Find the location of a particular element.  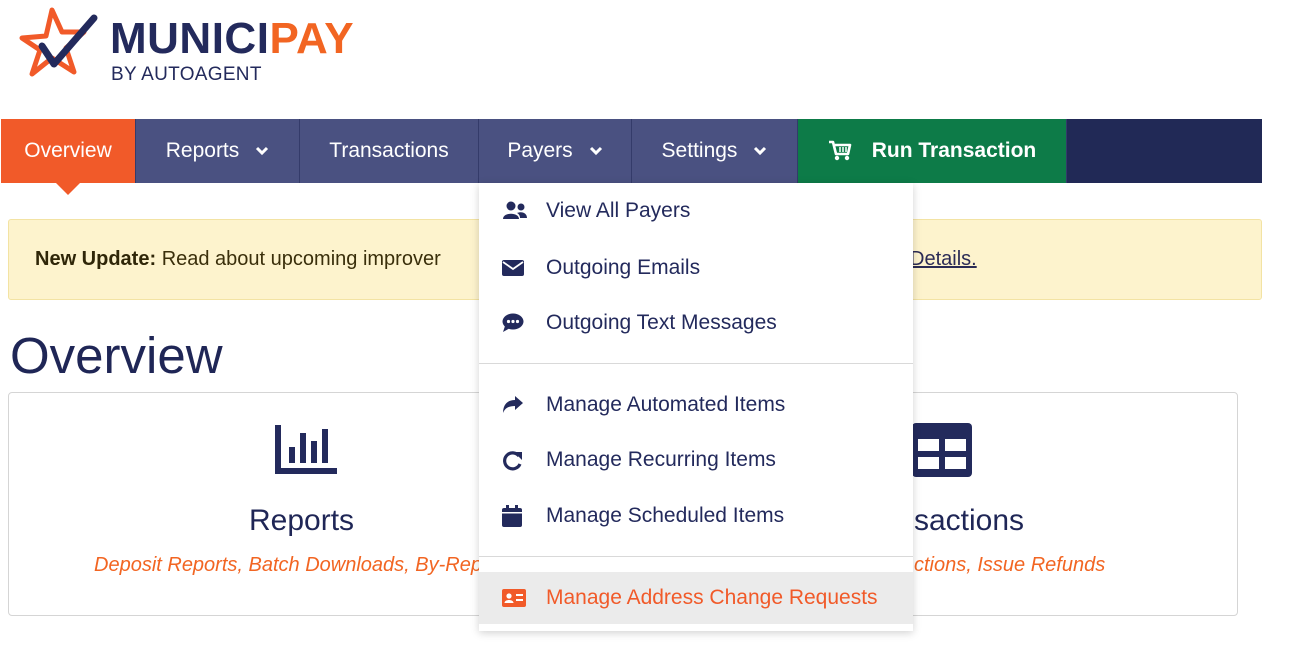

chat-icon is located at coordinates (520, 323).